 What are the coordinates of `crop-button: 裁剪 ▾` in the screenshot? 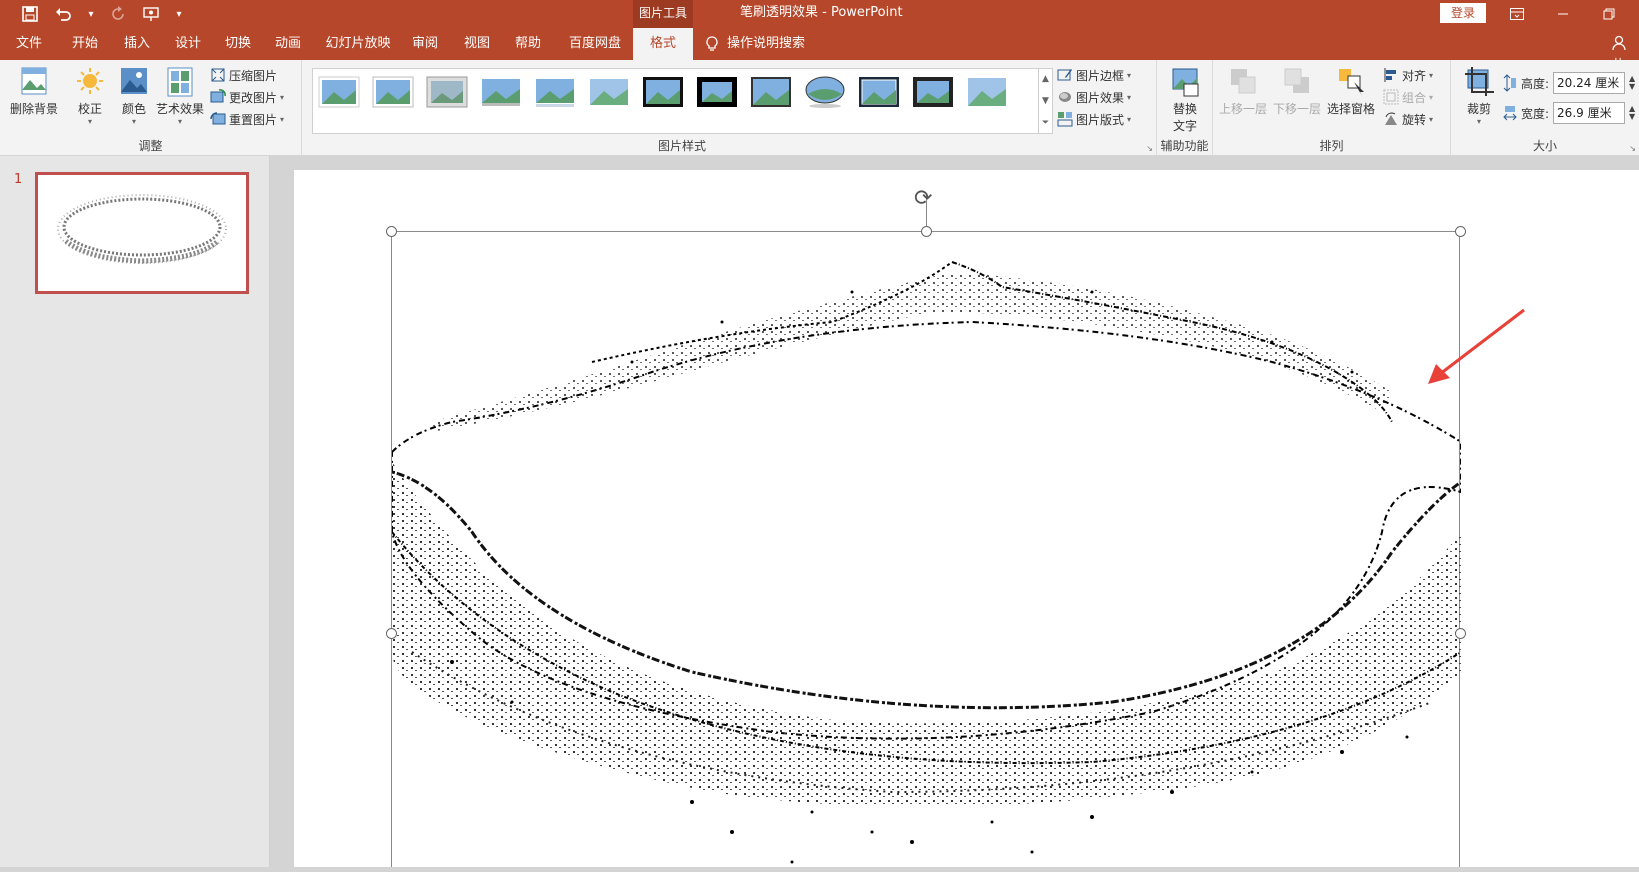 It's located at (1479, 96).